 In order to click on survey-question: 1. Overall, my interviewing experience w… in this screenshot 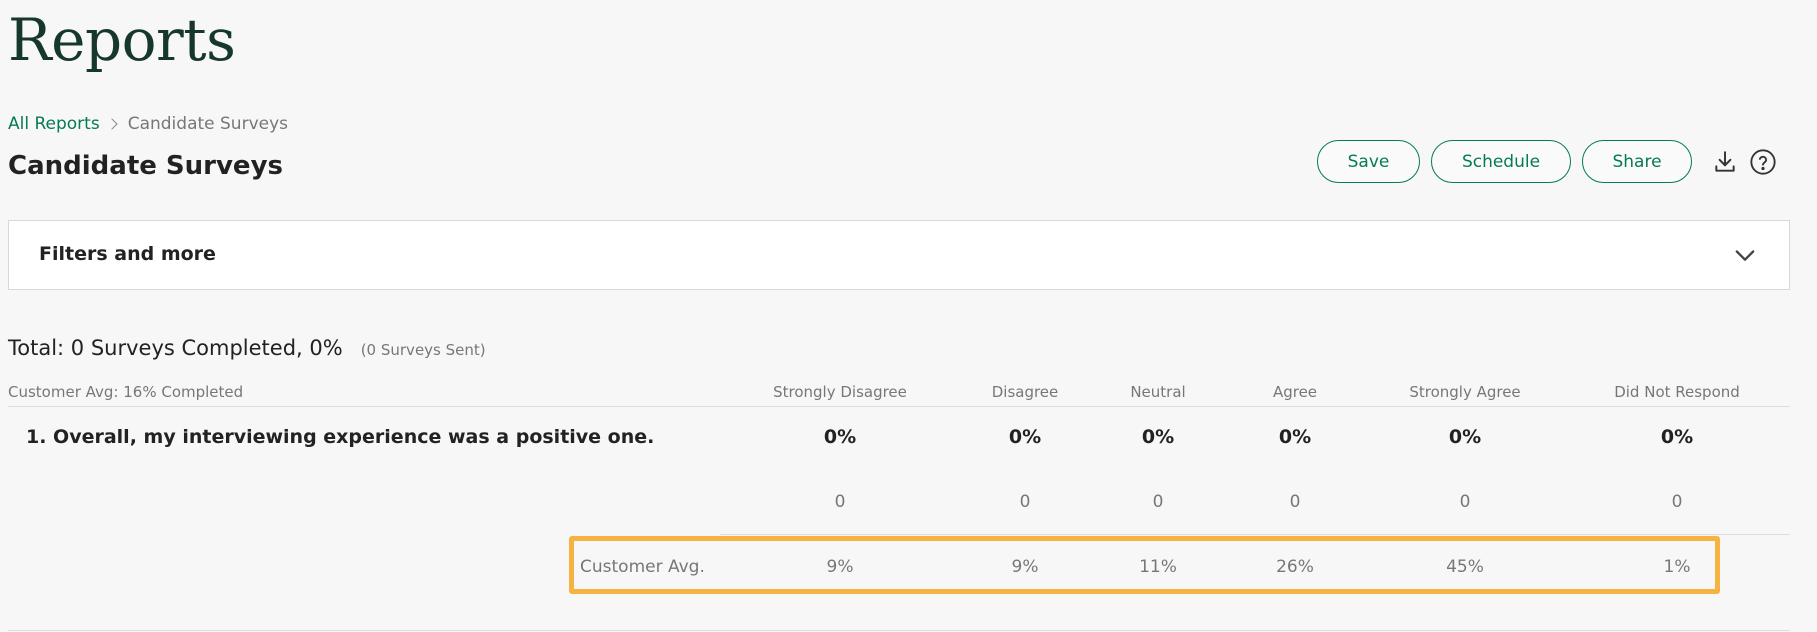, I will do `click(340, 437)`.